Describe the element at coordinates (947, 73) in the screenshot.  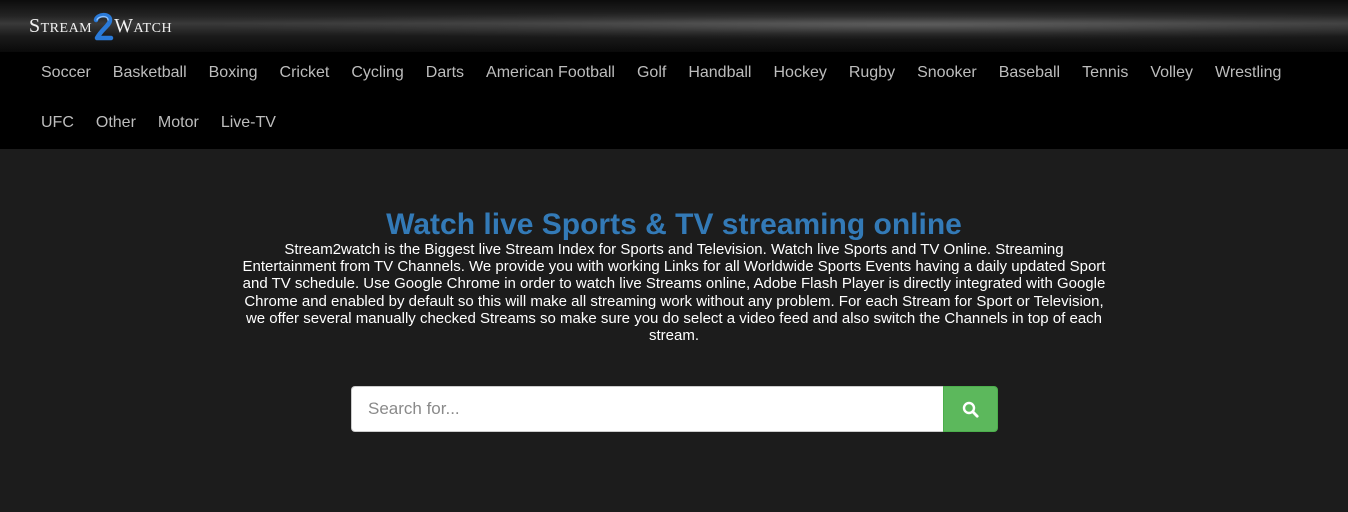
I see `nav-item-snooker: Snooker` at that location.